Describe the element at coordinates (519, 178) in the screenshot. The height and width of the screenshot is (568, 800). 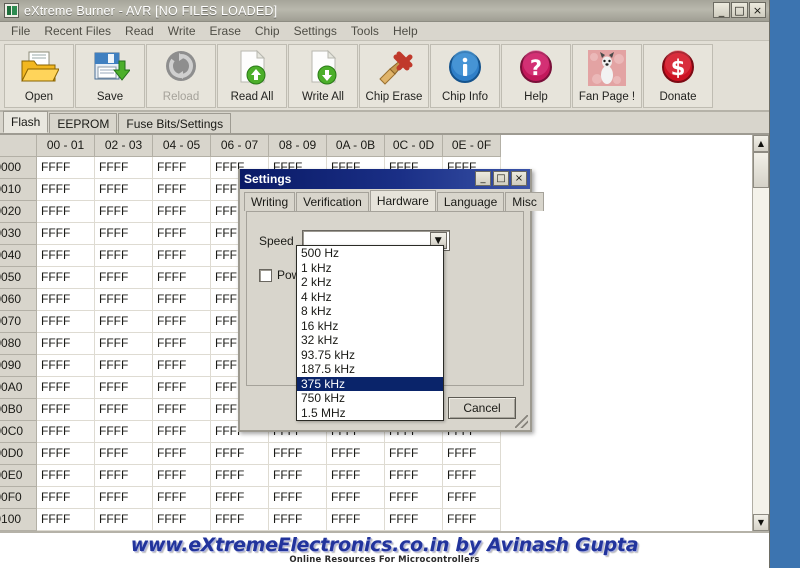
I see `settings-close-button: ×` at that location.